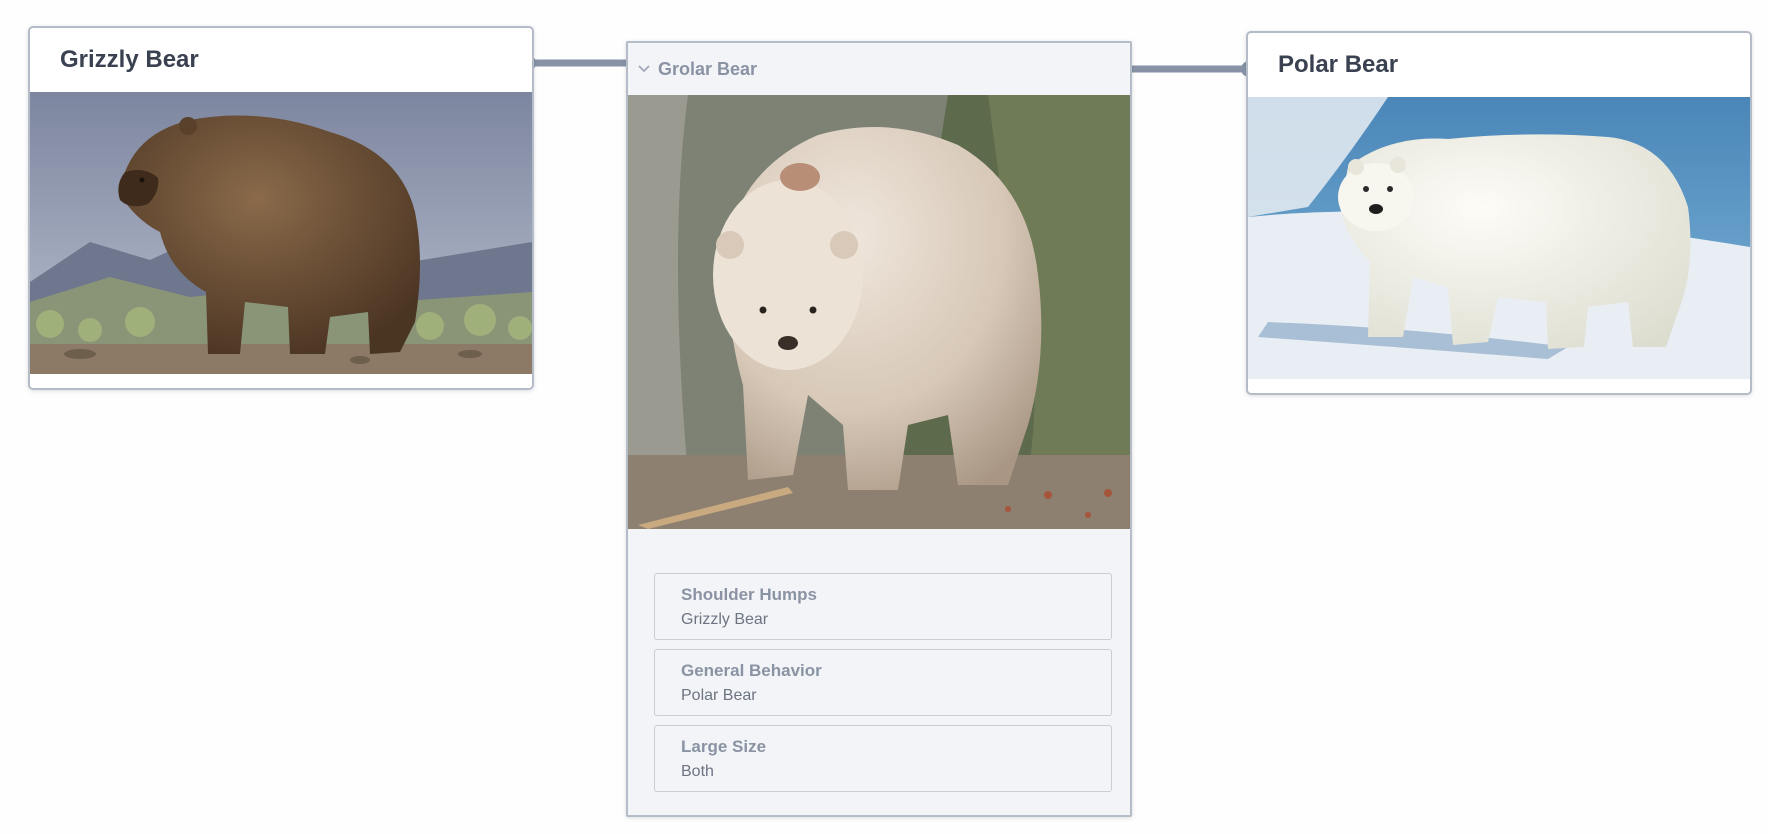  Describe the element at coordinates (708, 68) in the screenshot. I see `node-title: Grolar Bear` at that location.